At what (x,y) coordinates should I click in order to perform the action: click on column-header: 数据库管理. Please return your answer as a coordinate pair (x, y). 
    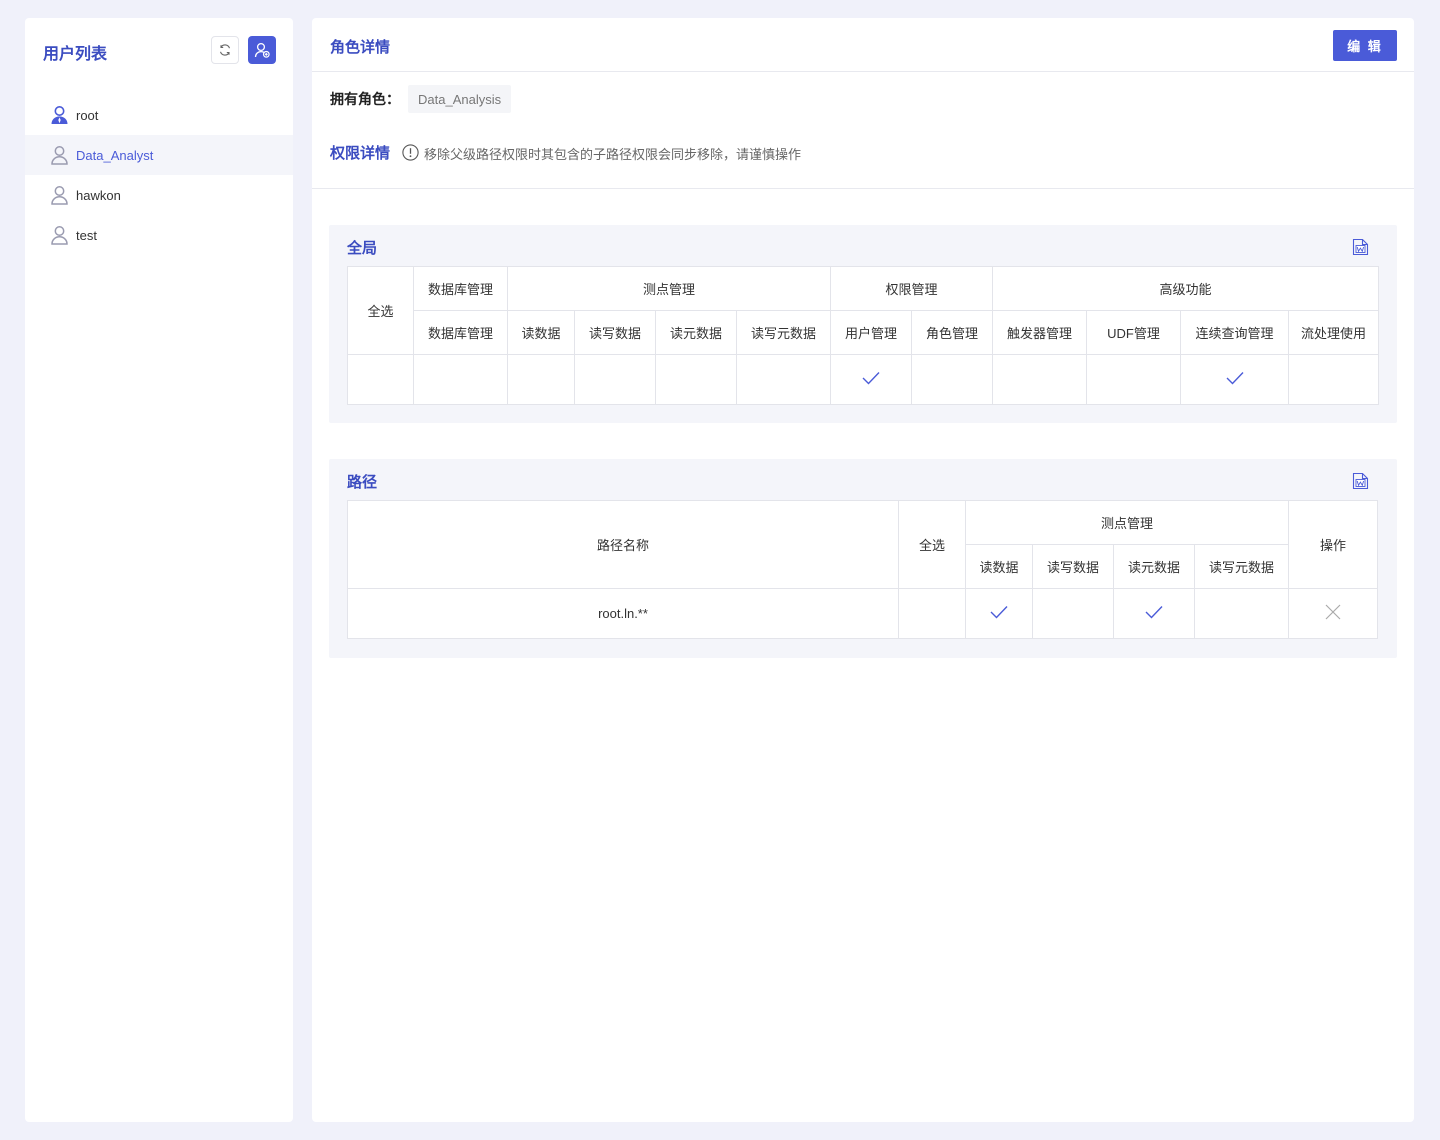
    Looking at the image, I should click on (460, 332).